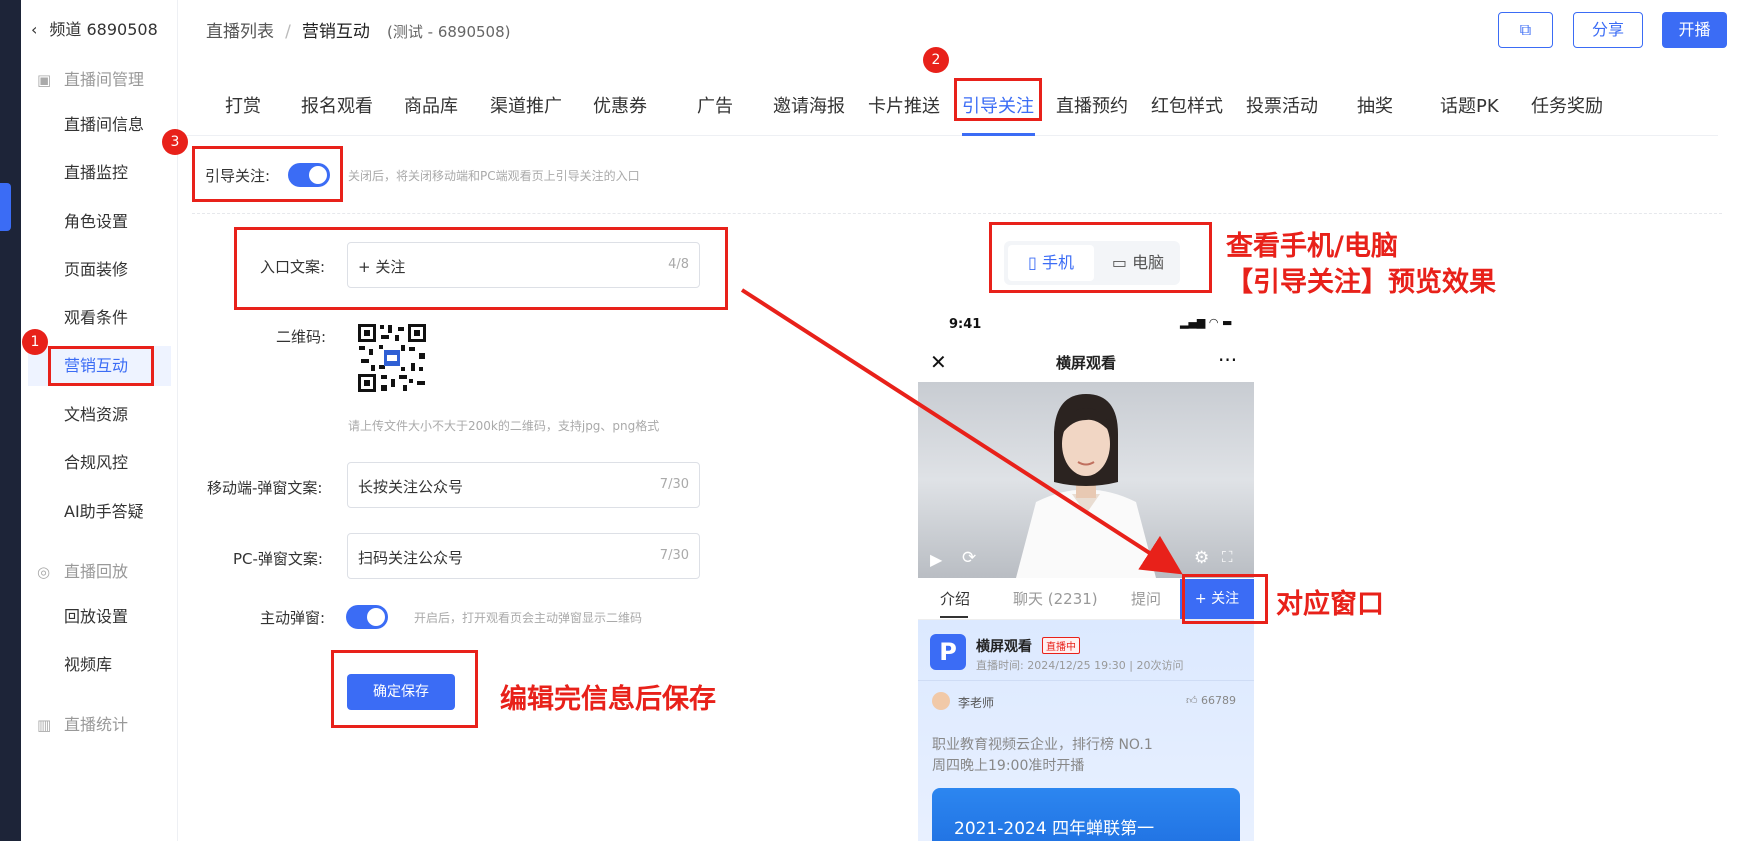 The width and height of the screenshot is (1748, 841). I want to click on bar-chart-icon: ▥, so click(44, 725).